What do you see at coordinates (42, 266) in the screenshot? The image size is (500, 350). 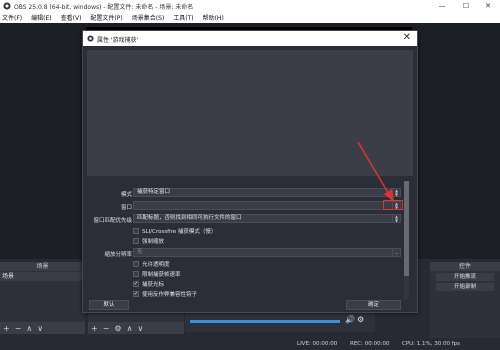 I see `scenes-dock-title: 场景` at bounding box center [42, 266].